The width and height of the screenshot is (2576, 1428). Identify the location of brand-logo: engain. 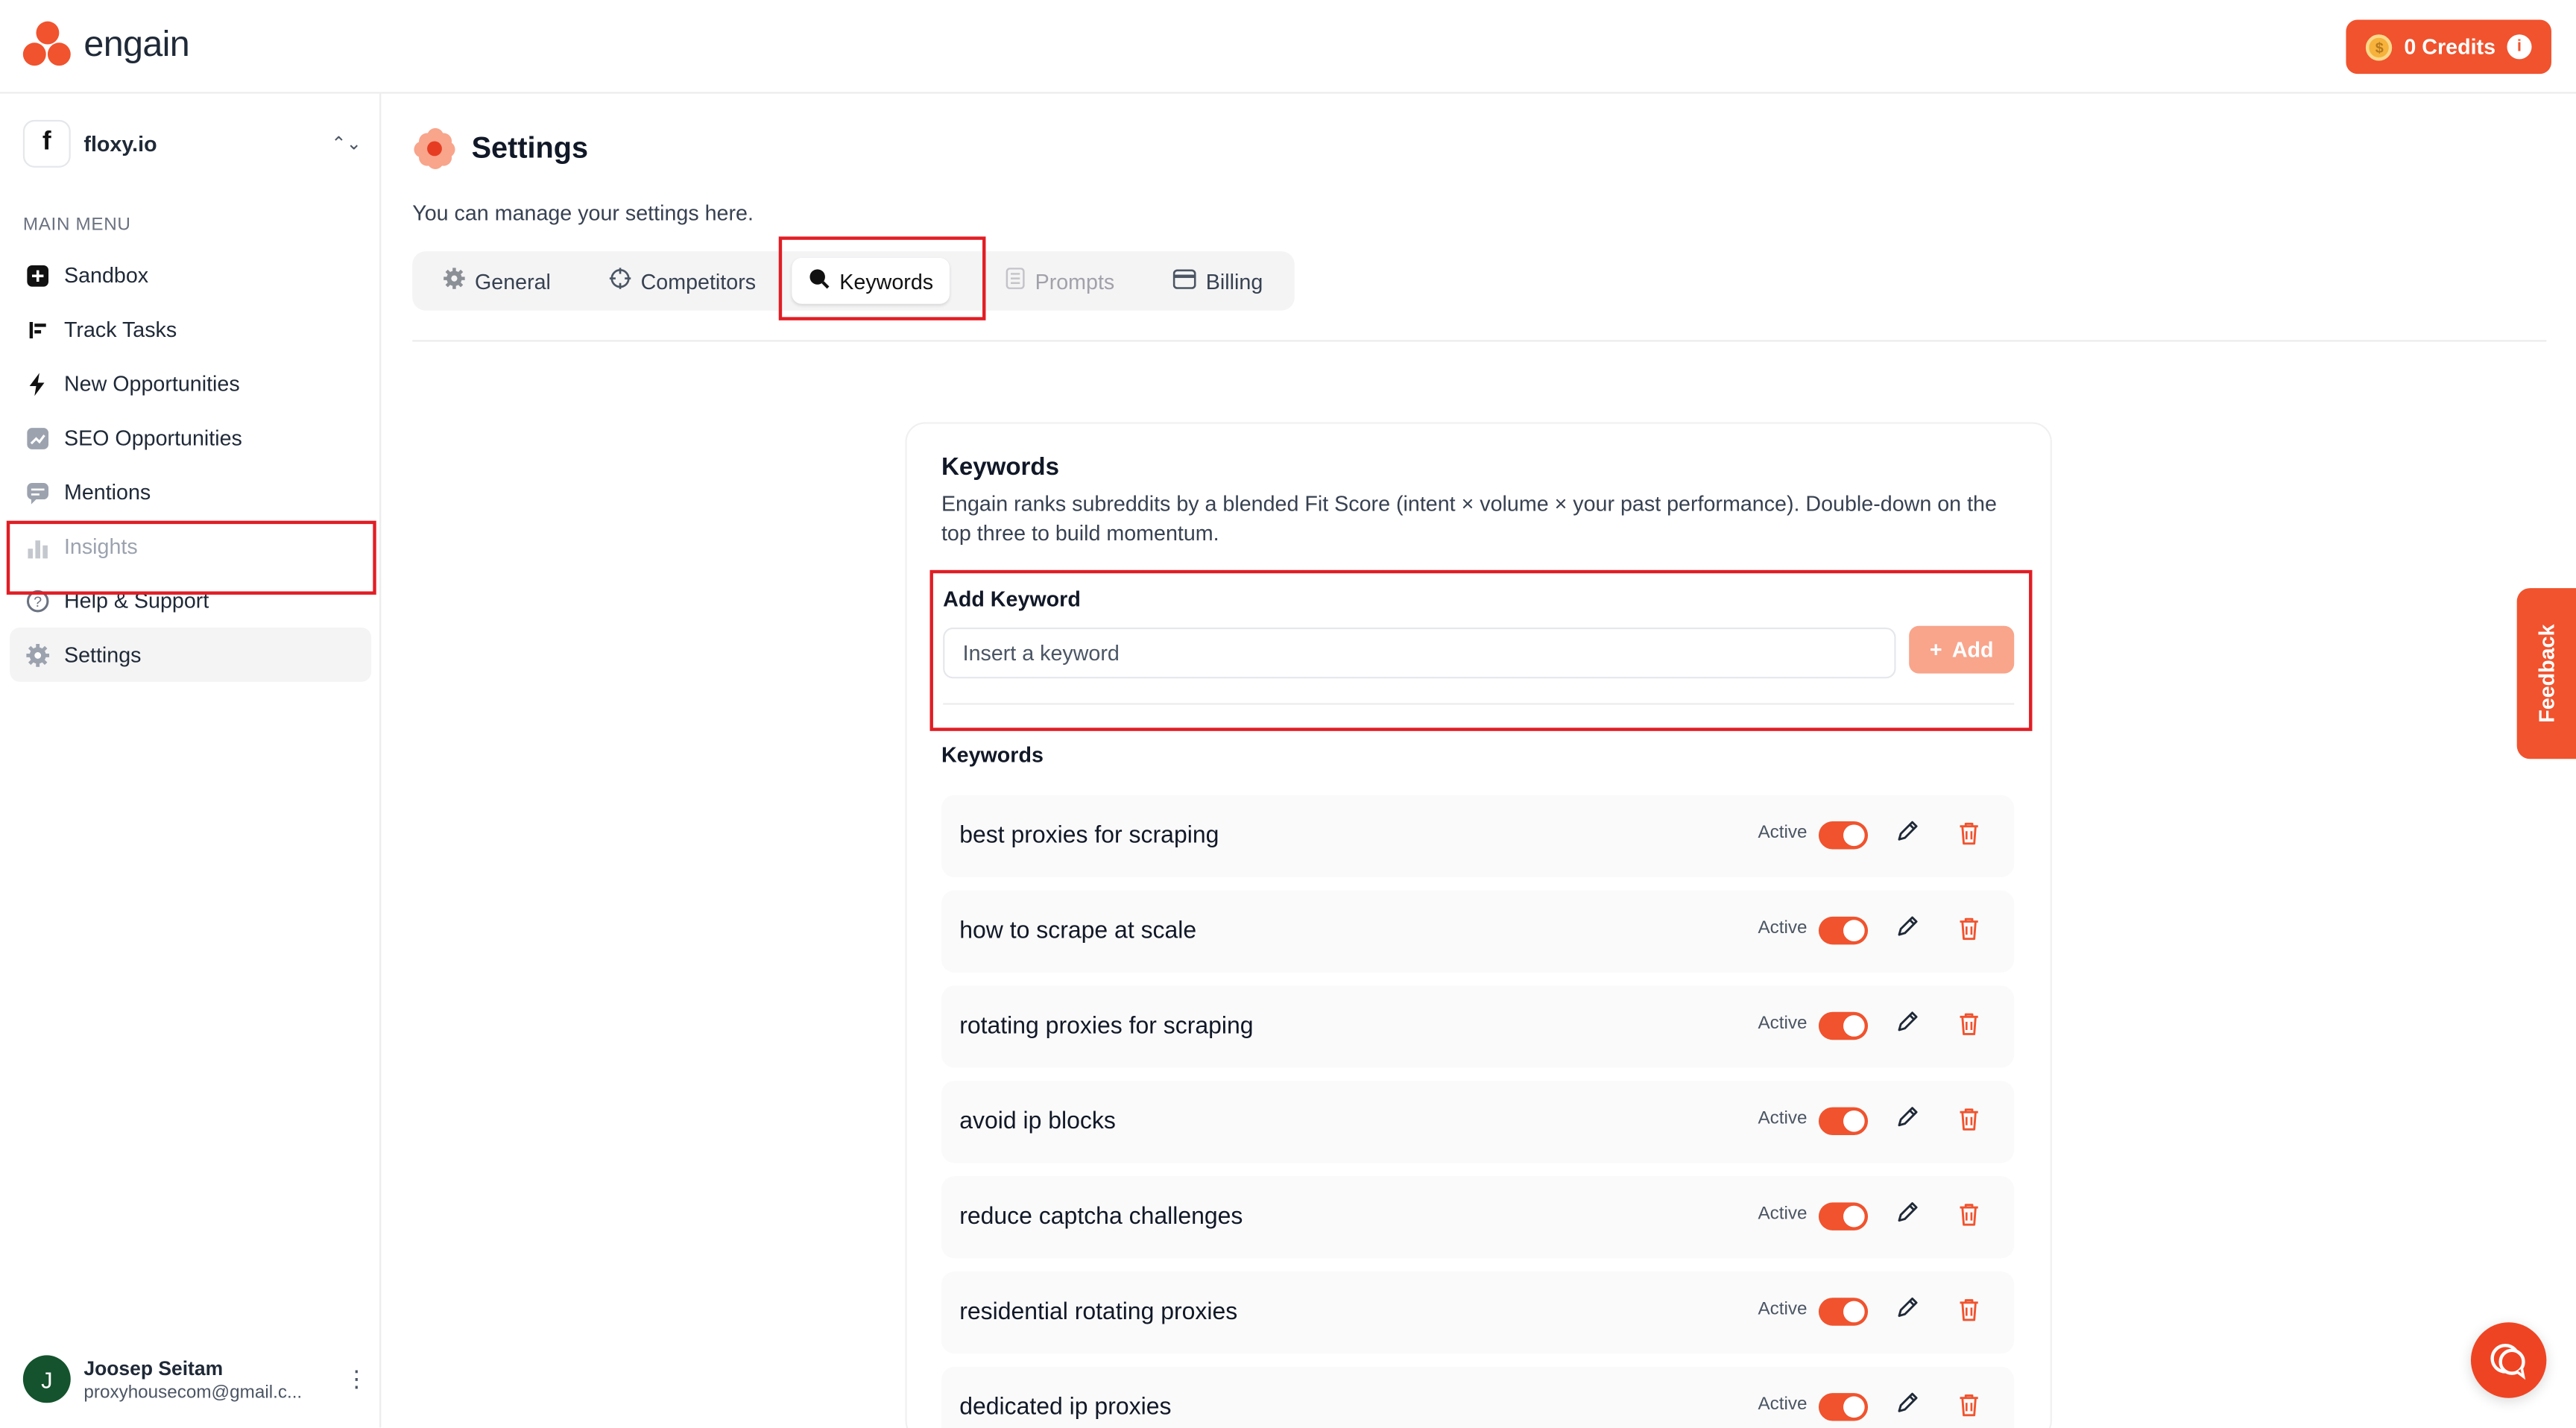
(106, 44).